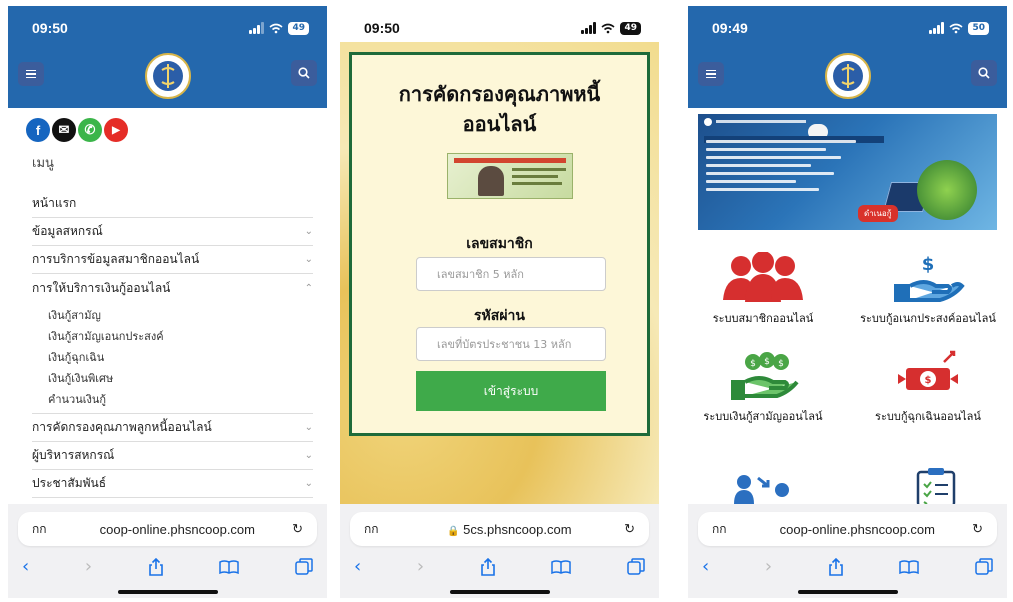  Describe the element at coordinates (511, 391) in the screenshot. I see `login-button: เข้าสู่ระบบ` at that location.